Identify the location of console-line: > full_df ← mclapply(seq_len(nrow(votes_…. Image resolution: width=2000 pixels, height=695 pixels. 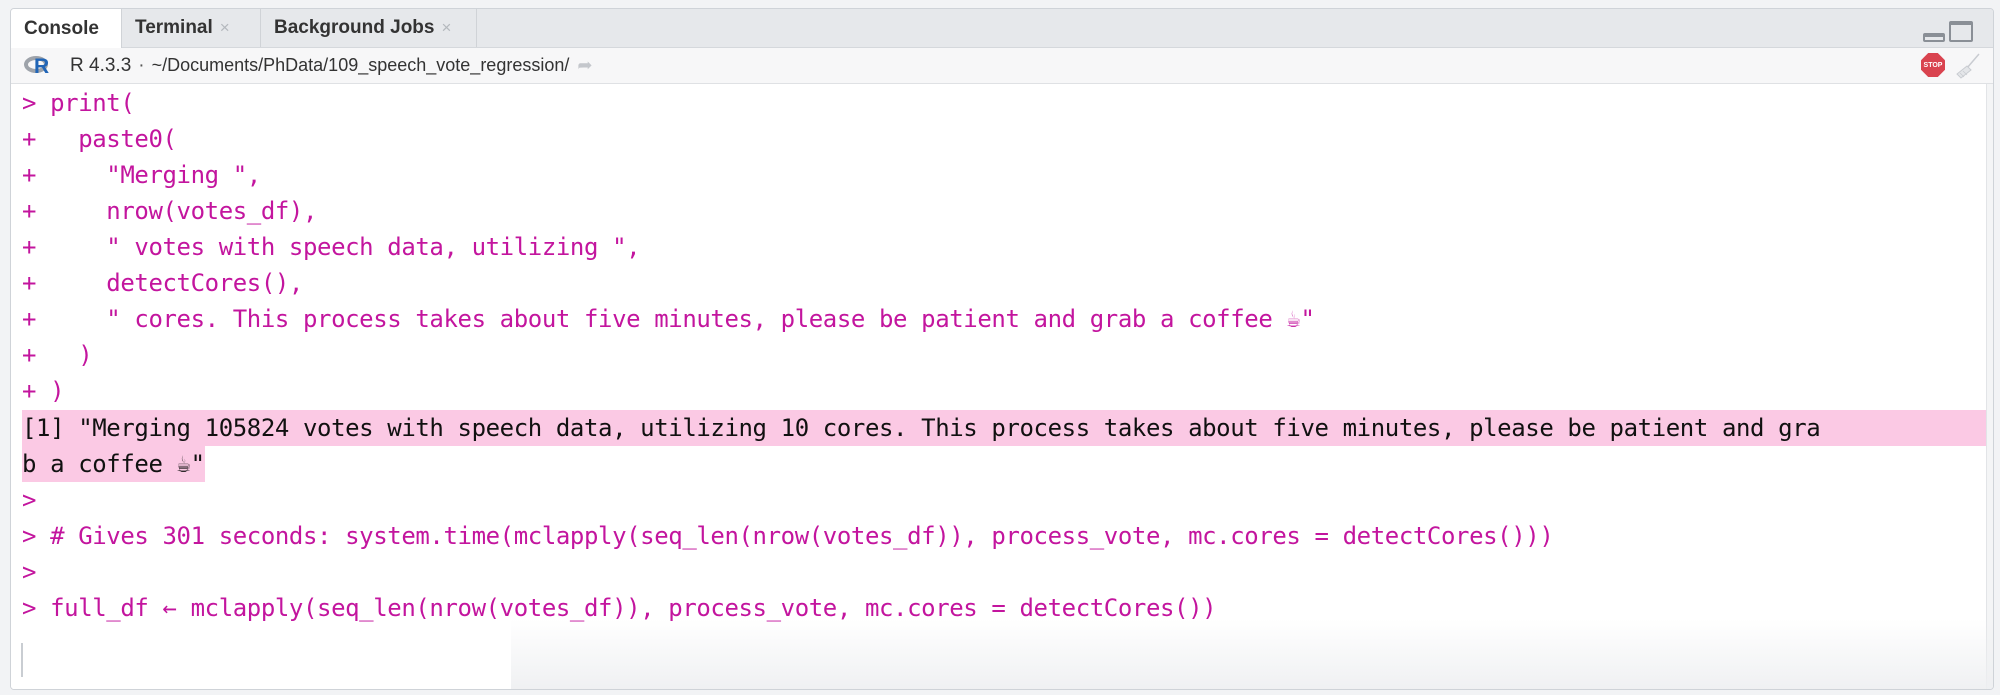
(619, 608).